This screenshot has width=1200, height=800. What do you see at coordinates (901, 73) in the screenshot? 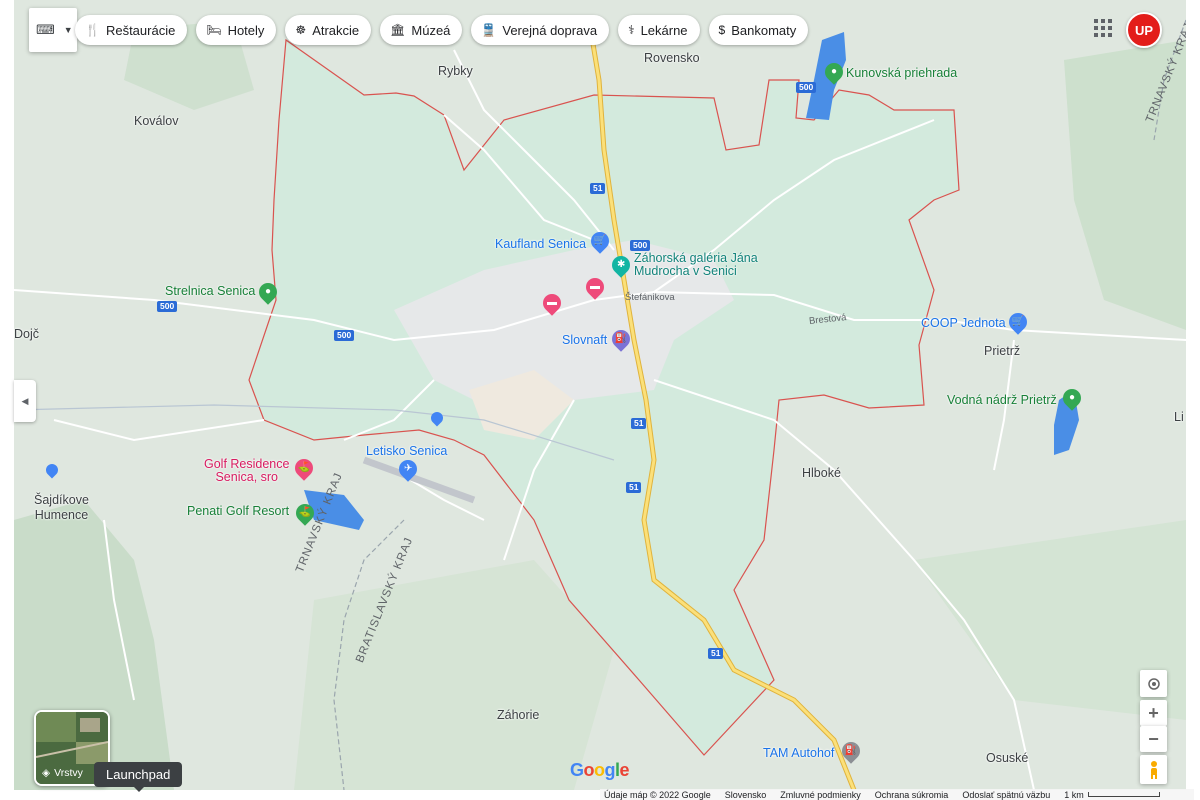
I see `poi-kunovska: Kunovská priehrada` at bounding box center [901, 73].